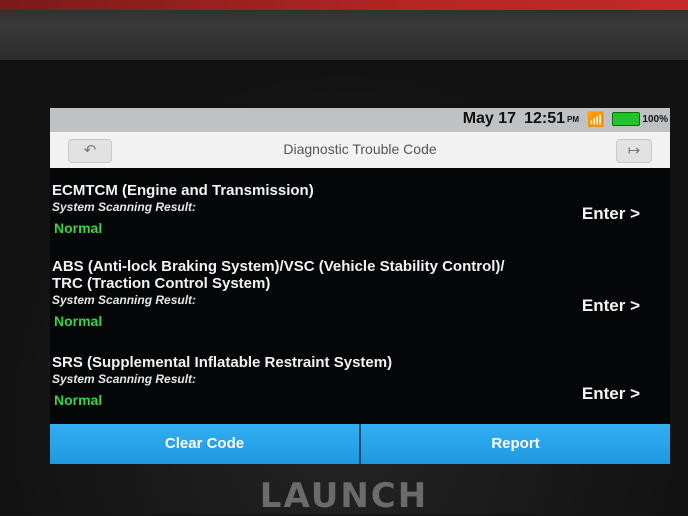 The image size is (688, 516). What do you see at coordinates (344, 496) in the screenshot?
I see `brand-logo: LAUNCH` at bounding box center [344, 496].